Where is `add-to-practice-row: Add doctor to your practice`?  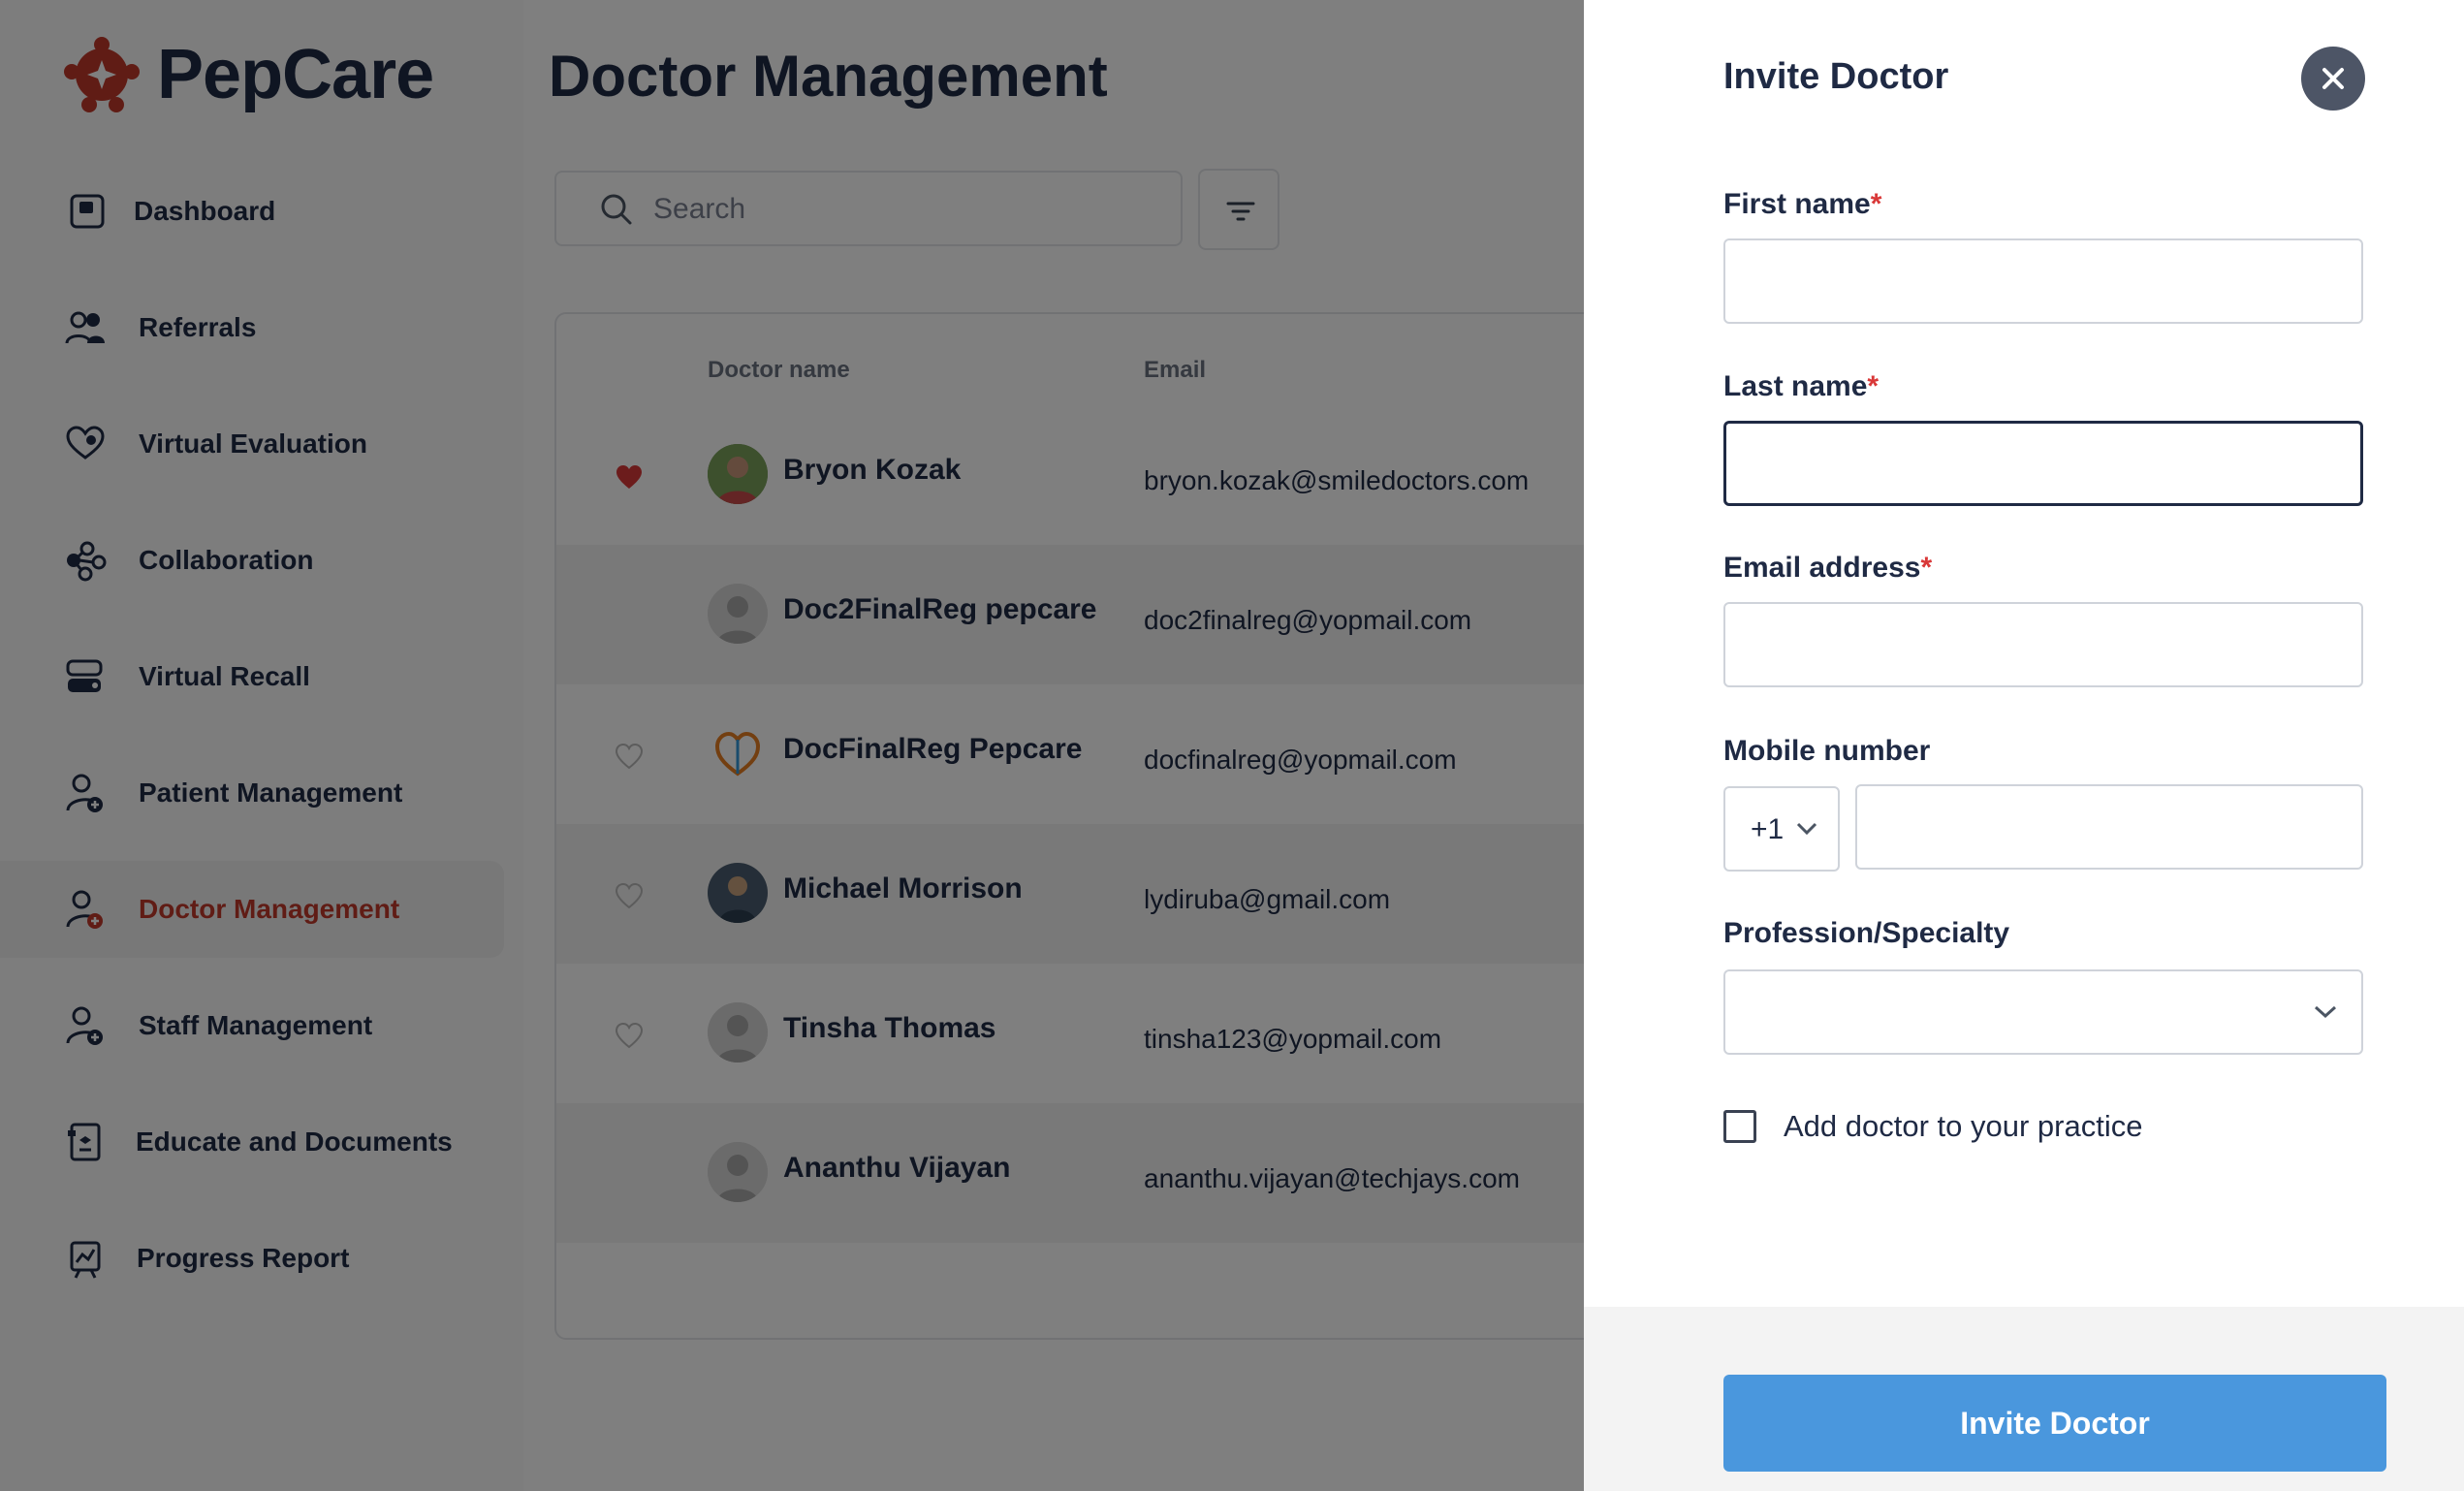 add-to-practice-row: Add doctor to your practice is located at coordinates (1932, 1126).